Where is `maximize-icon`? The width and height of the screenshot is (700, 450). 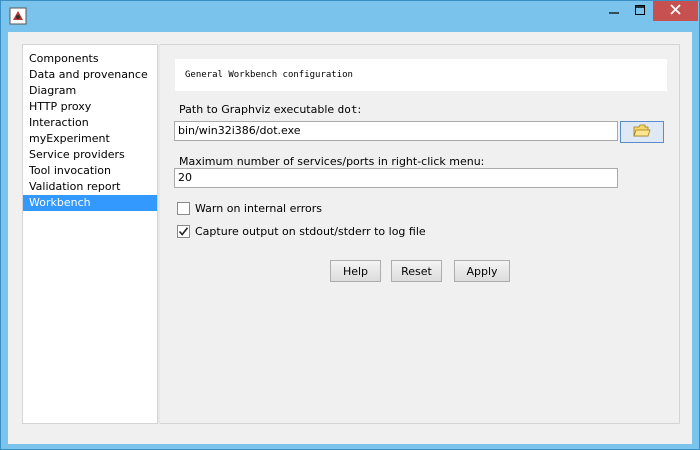
maximize-icon is located at coordinates (640, 11).